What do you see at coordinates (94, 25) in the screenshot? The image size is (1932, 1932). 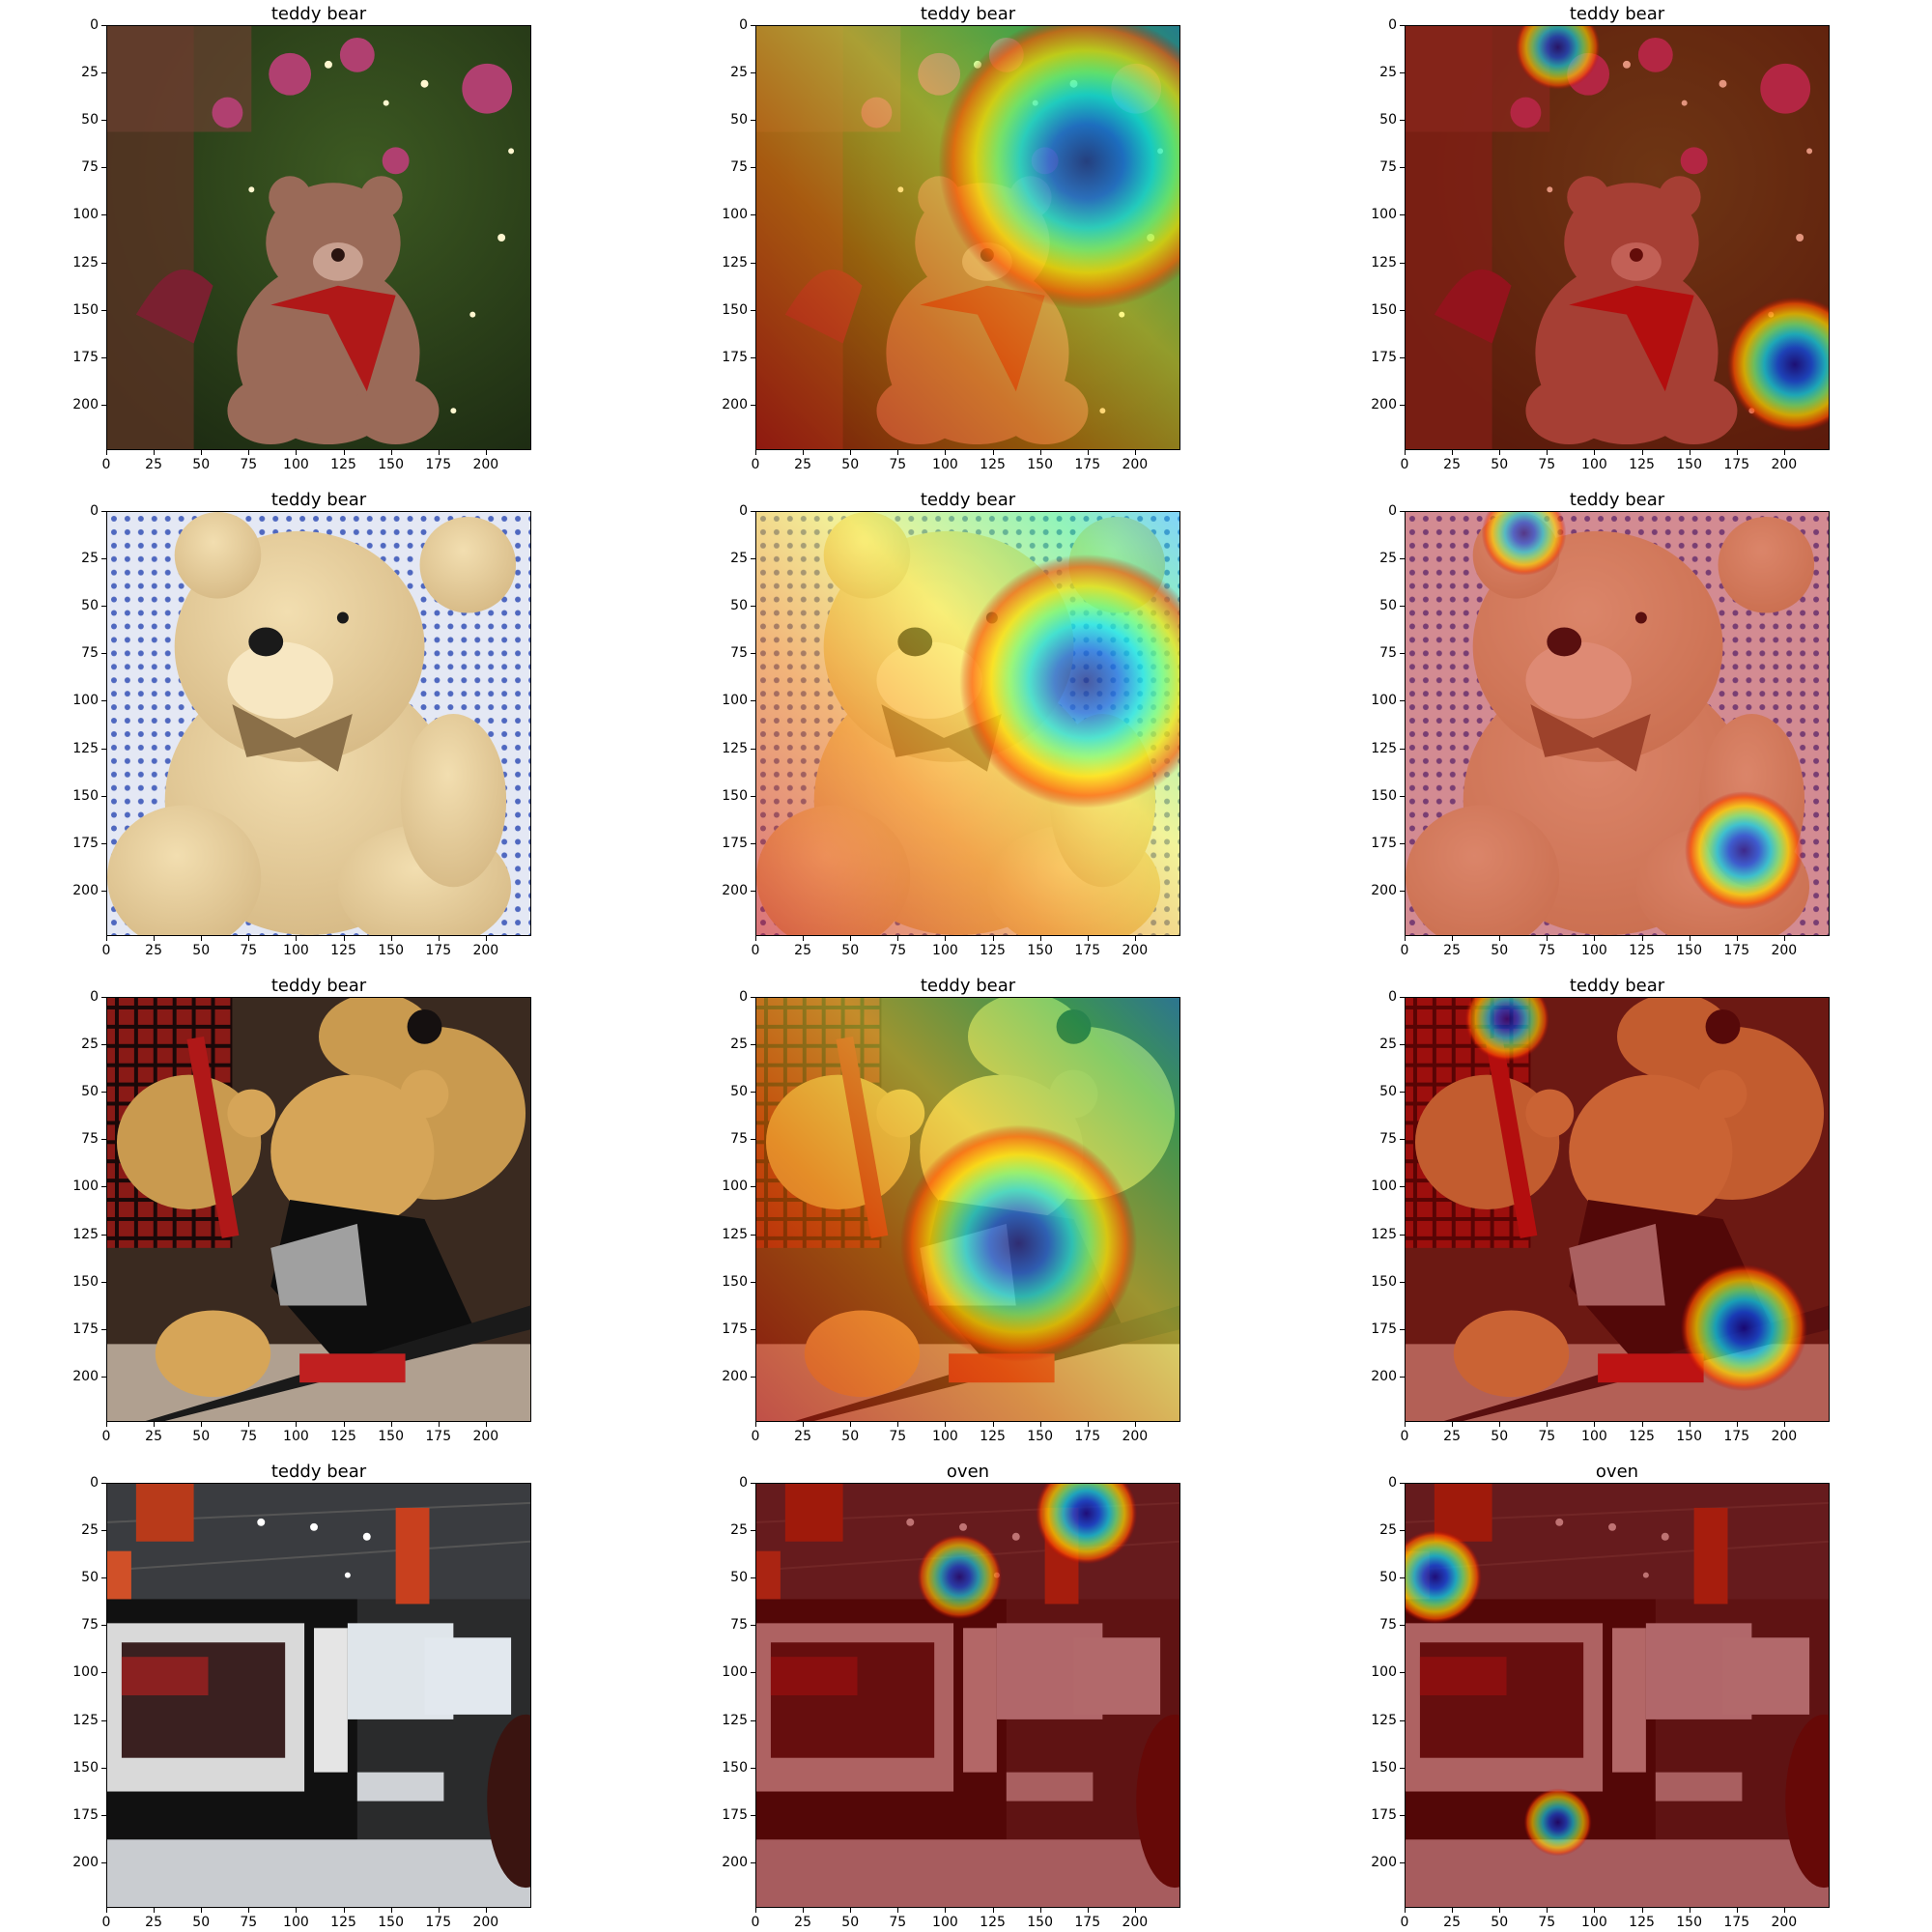 I see `y-tick-label: 0` at bounding box center [94, 25].